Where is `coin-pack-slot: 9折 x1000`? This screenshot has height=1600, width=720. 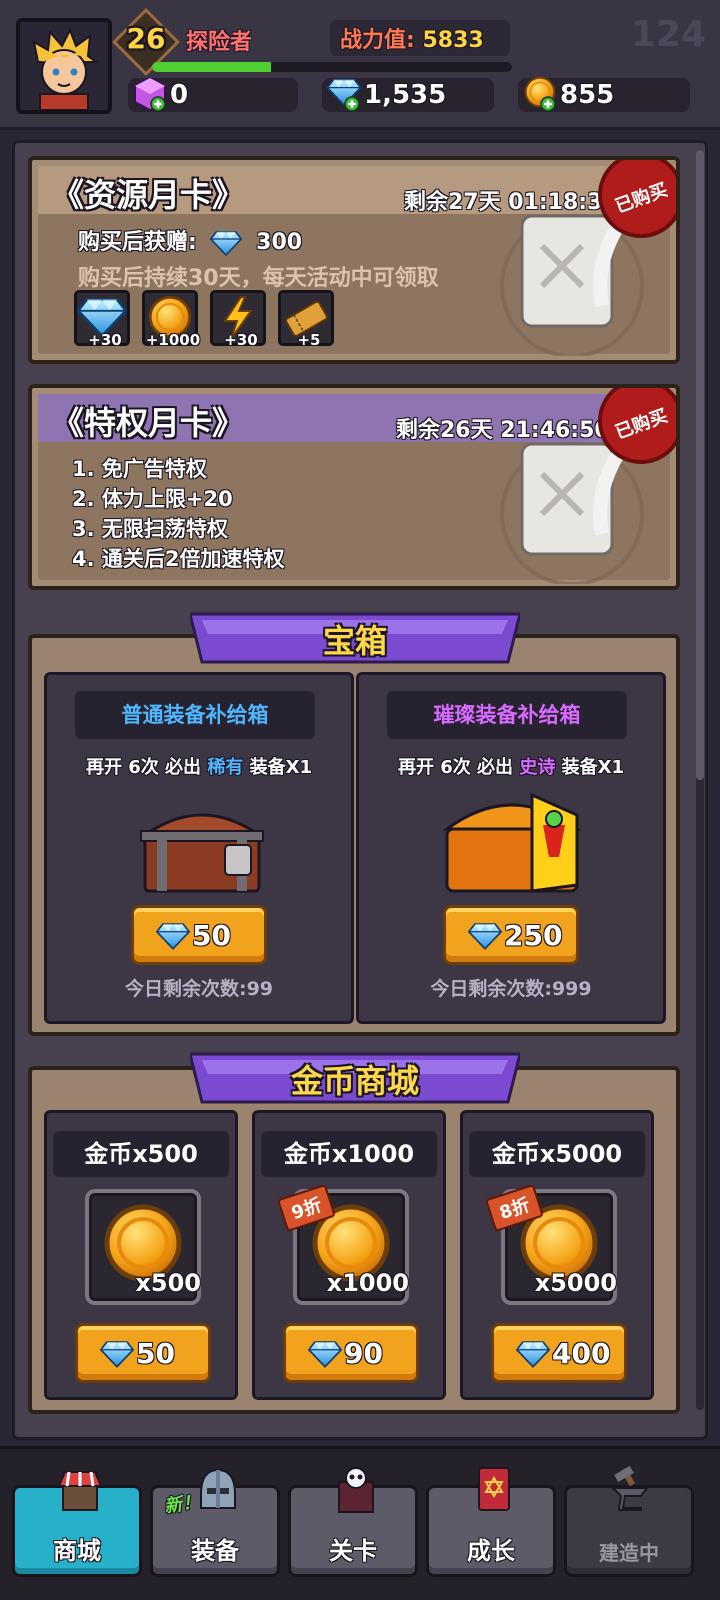 coin-pack-slot: 9折 x1000 is located at coordinates (342, 1244).